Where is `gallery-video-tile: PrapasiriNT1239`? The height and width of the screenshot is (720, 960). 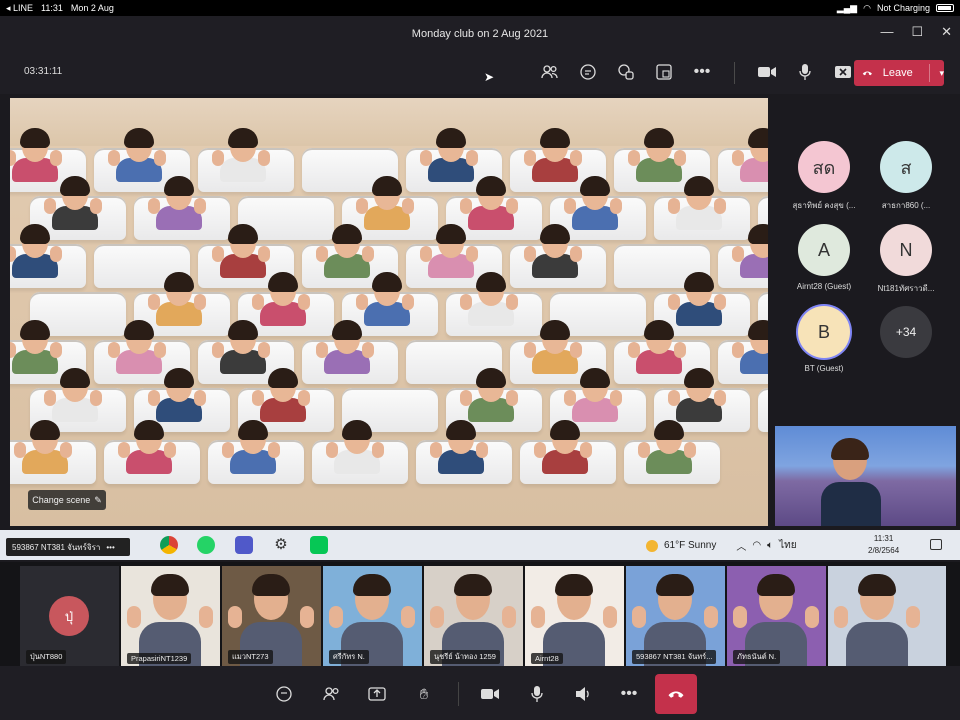 gallery-video-tile: PrapasiriNT1239 is located at coordinates (170, 616).